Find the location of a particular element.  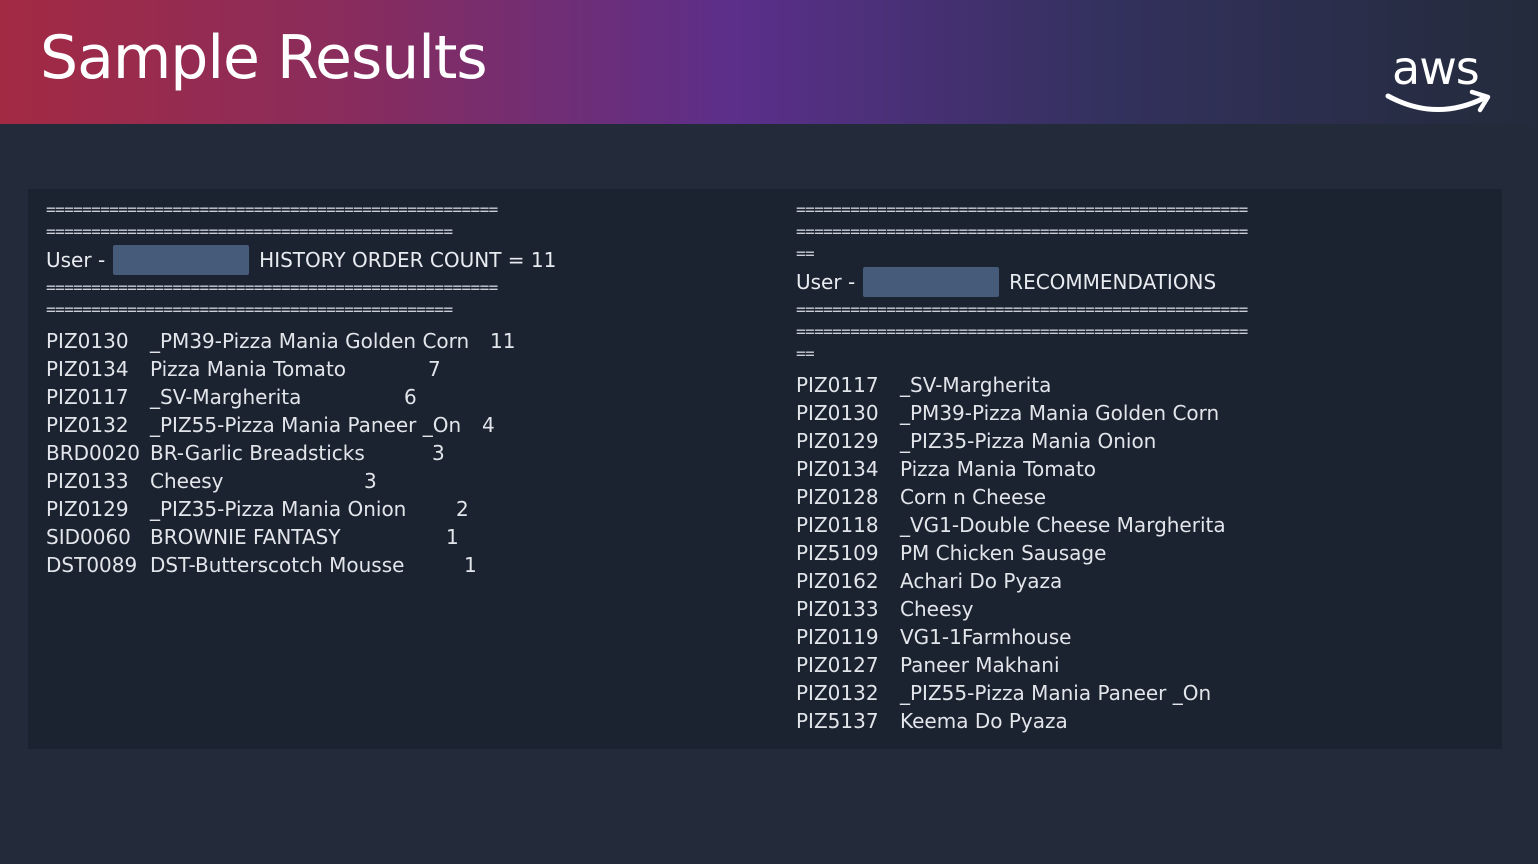

list-item: SID0060 BROWNIE FANTASY 1 is located at coordinates (401, 537).